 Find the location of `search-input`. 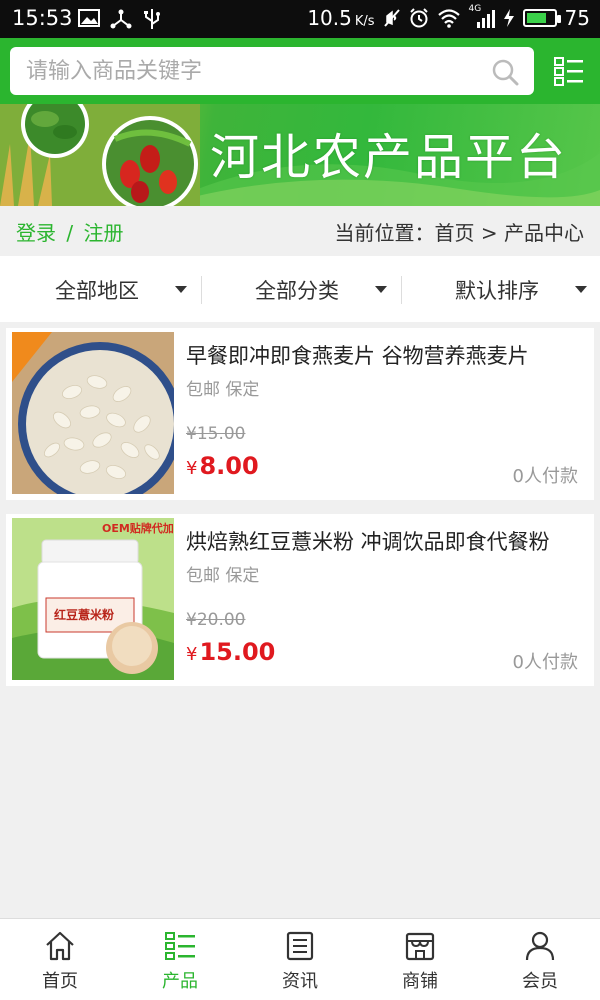

search-input is located at coordinates (256, 71).